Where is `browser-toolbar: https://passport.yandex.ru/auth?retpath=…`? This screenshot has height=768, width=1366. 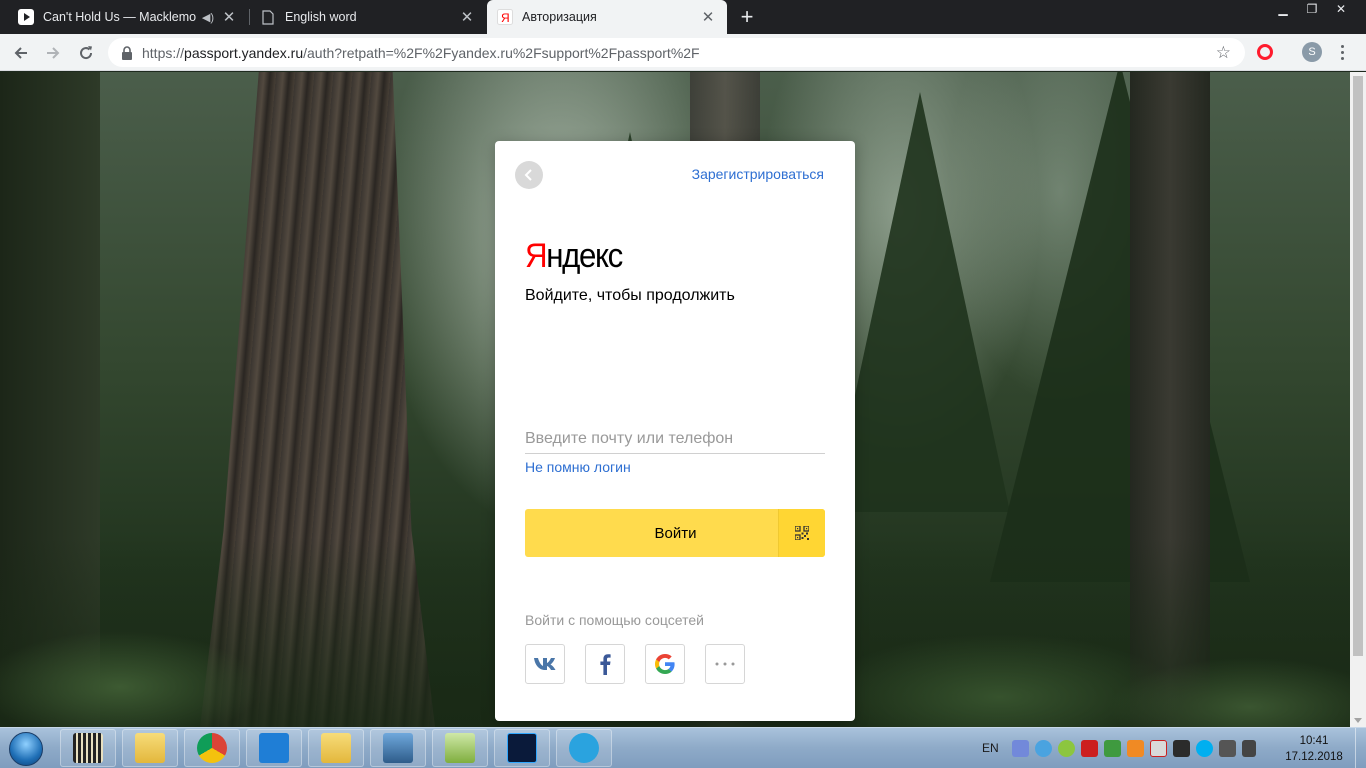 browser-toolbar: https://passport.yandex.ru/auth?retpath=… is located at coordinates (683, 52).